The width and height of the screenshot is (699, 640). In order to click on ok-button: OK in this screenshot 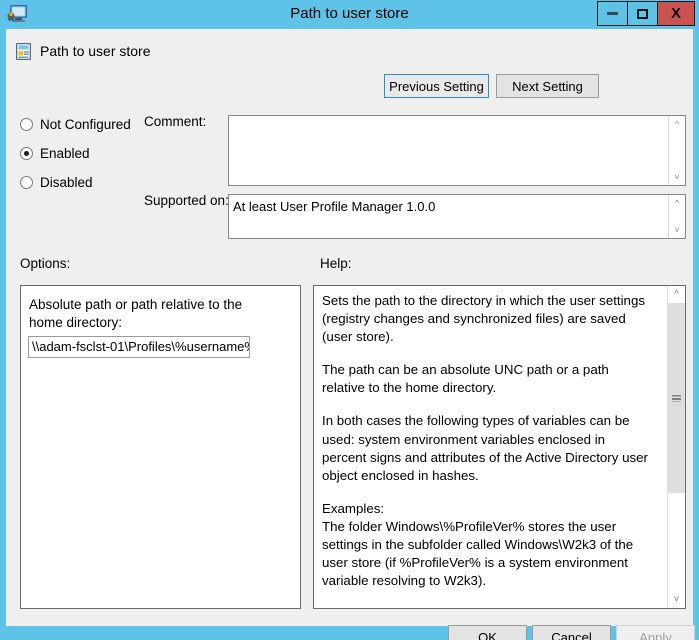, I will do `click(487, 632)`.